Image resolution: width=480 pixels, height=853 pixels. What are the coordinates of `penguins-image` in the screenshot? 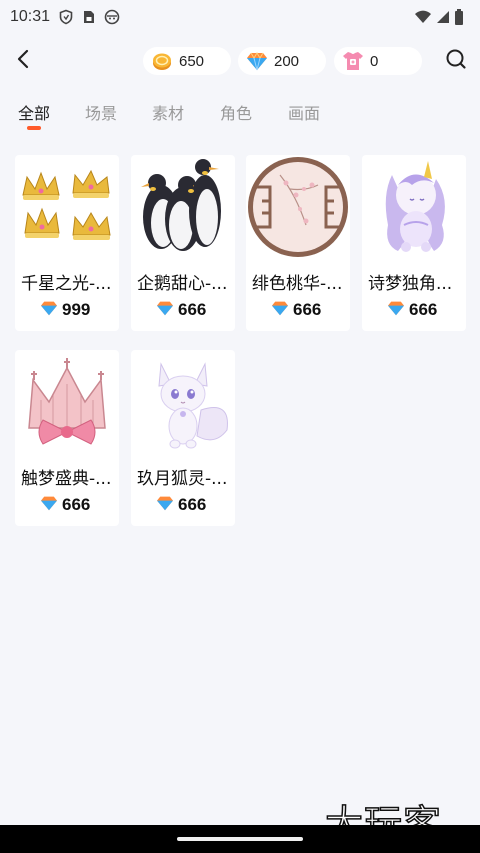 It's located at (183, 207).